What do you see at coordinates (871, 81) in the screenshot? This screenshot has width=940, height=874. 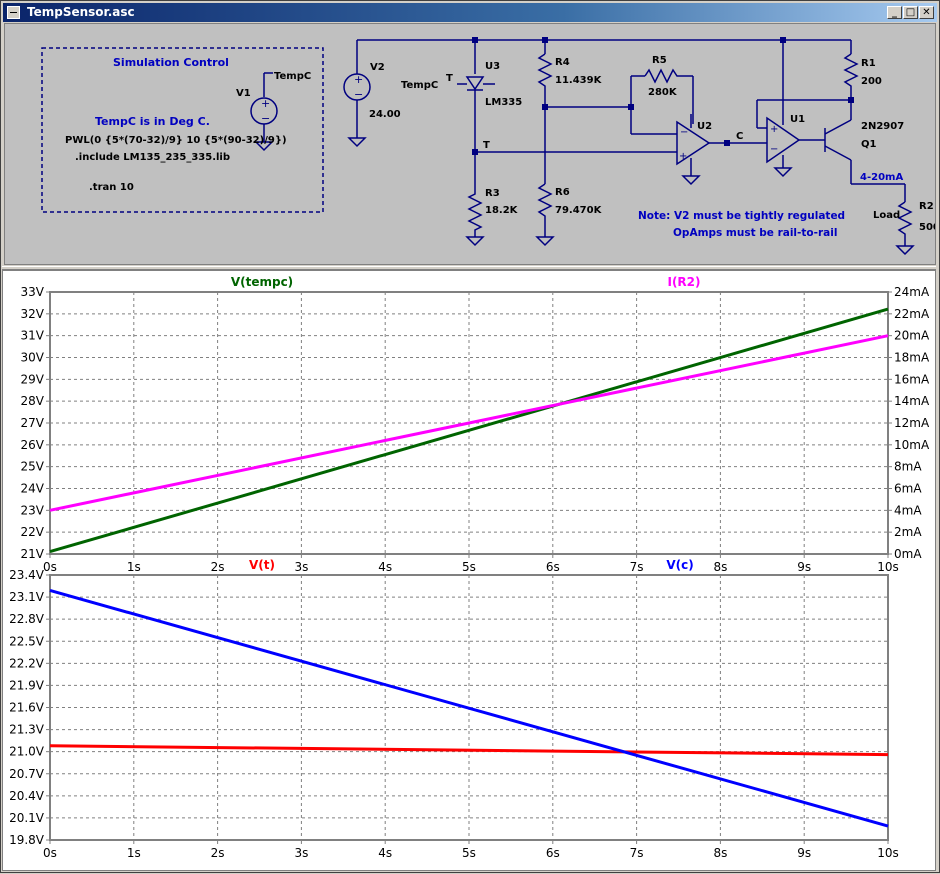 I see `r1-value: 200` at bounding box center [871, 81].